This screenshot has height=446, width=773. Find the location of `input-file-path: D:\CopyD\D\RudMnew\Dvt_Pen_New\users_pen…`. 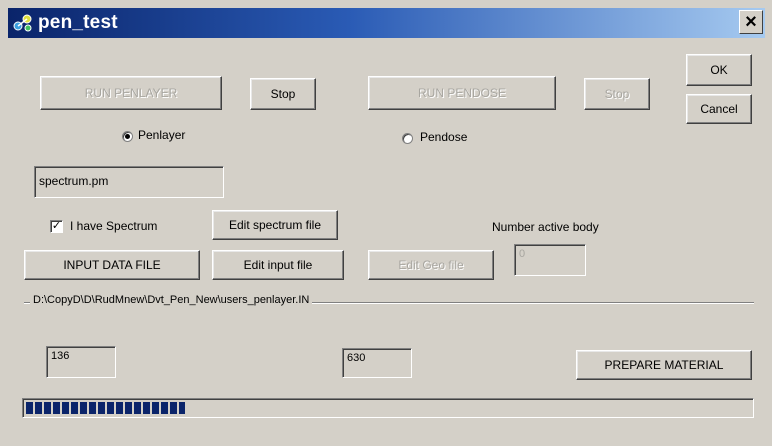

input-file-path: D:\CopyD\D\RudMnew\Dvt_Pen_New\users_pen… is located at coordinates (171, 300).